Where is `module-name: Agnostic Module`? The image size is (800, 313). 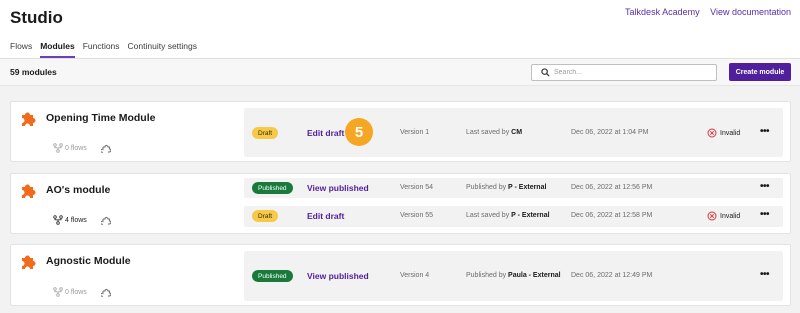 module-name: Agnostic Module is located at coordinates (88, 261).